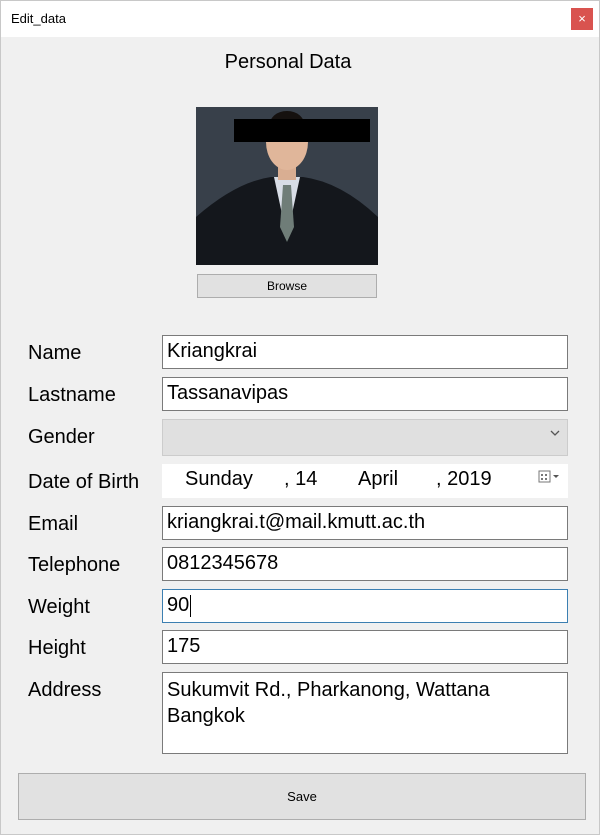  I want to click on height-field: 175, so click(365, 647).